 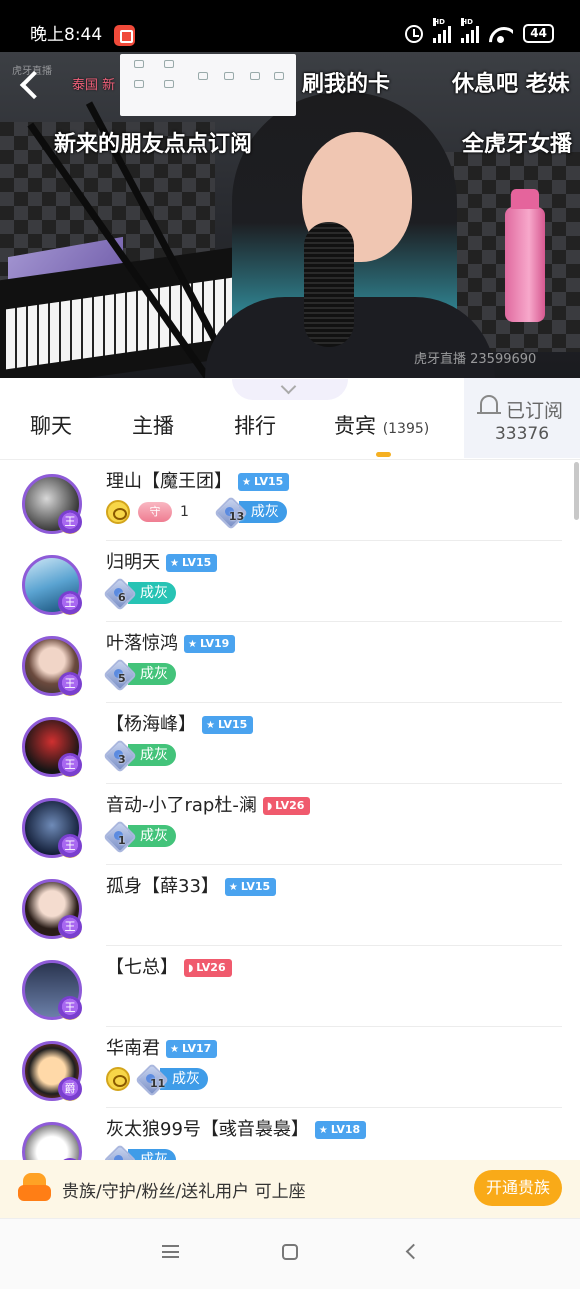 I want to click on status-icons: HD HD 44, so click(x=479, y=30).